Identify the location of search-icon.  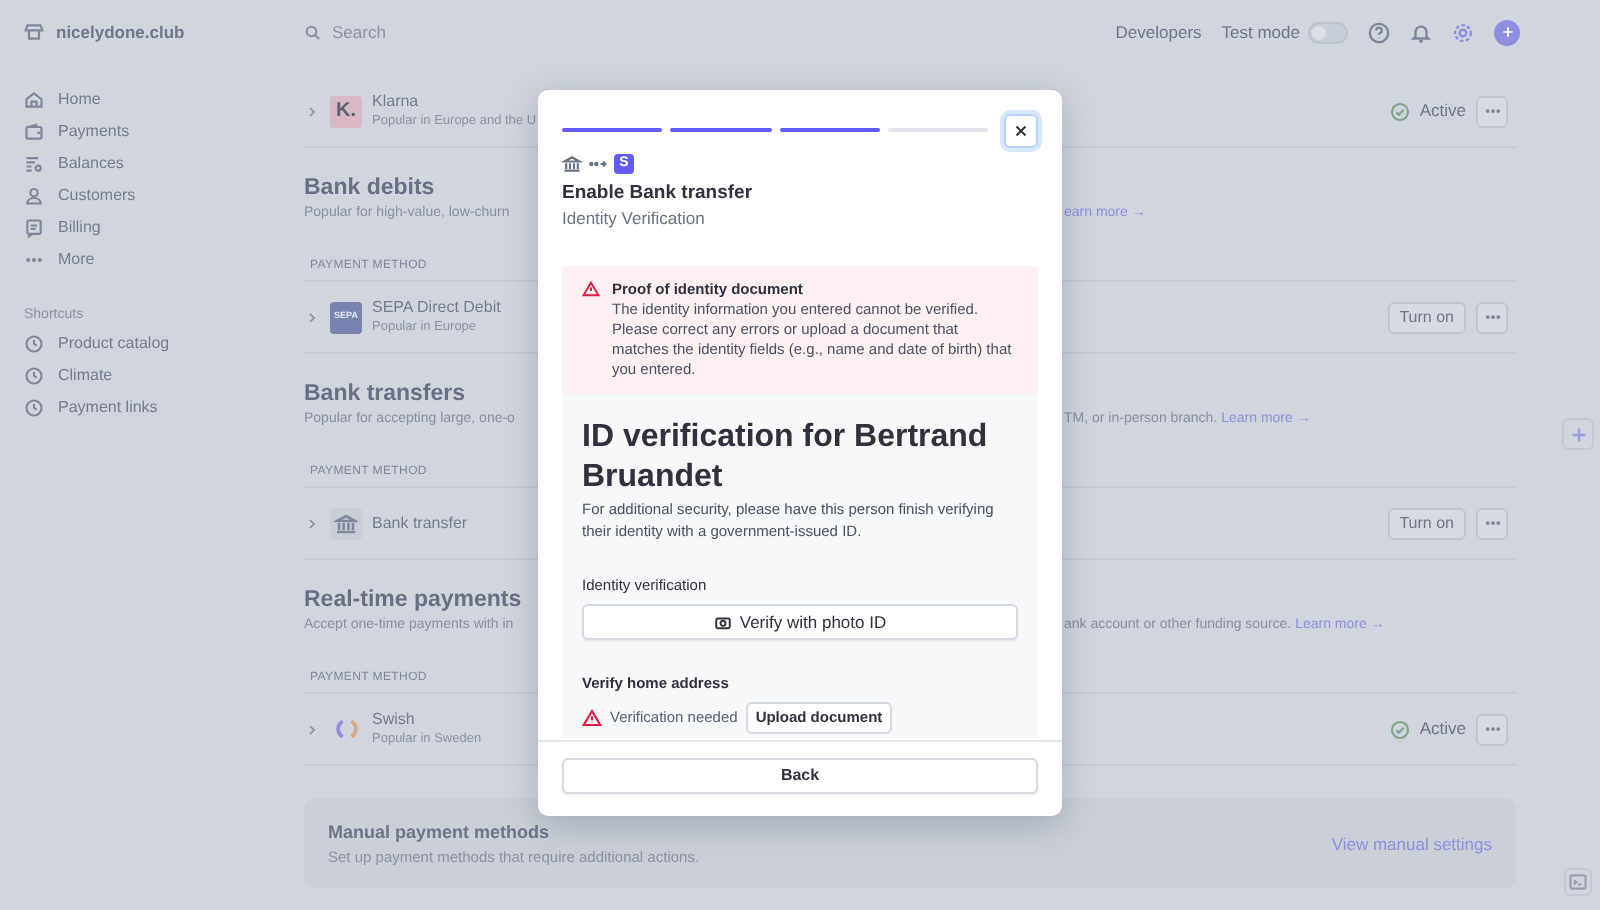
(313, 32).